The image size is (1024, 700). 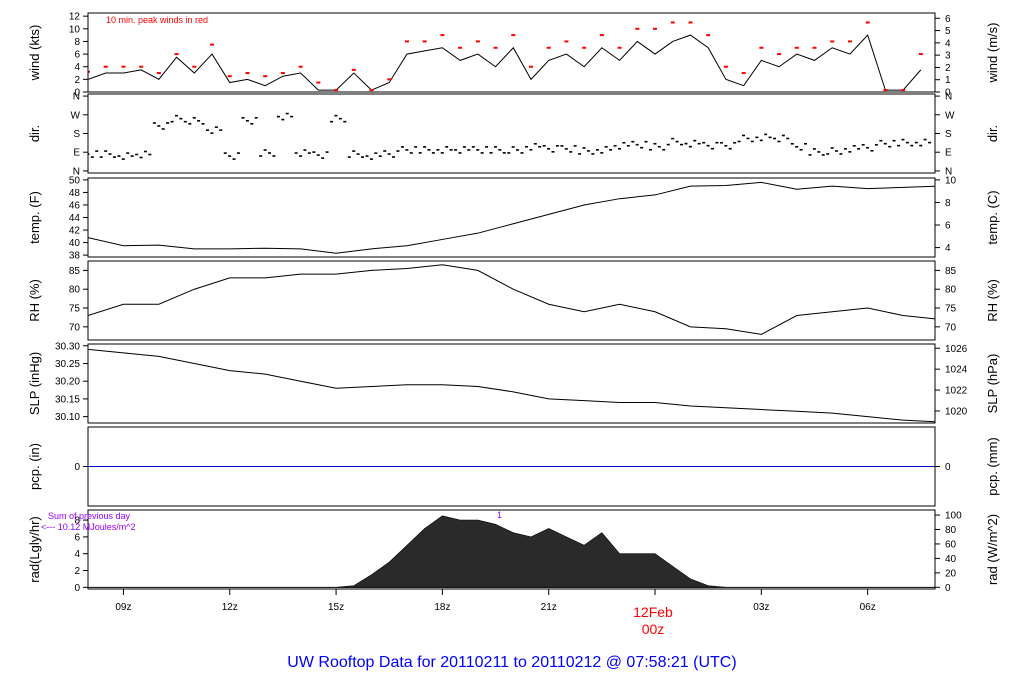 What do you see at coordinates (495, 601) in the screenshot?
I see `x-axis: 09z 12z 15z 18z 21z 03z 06z` at bounding box center [495, 601].